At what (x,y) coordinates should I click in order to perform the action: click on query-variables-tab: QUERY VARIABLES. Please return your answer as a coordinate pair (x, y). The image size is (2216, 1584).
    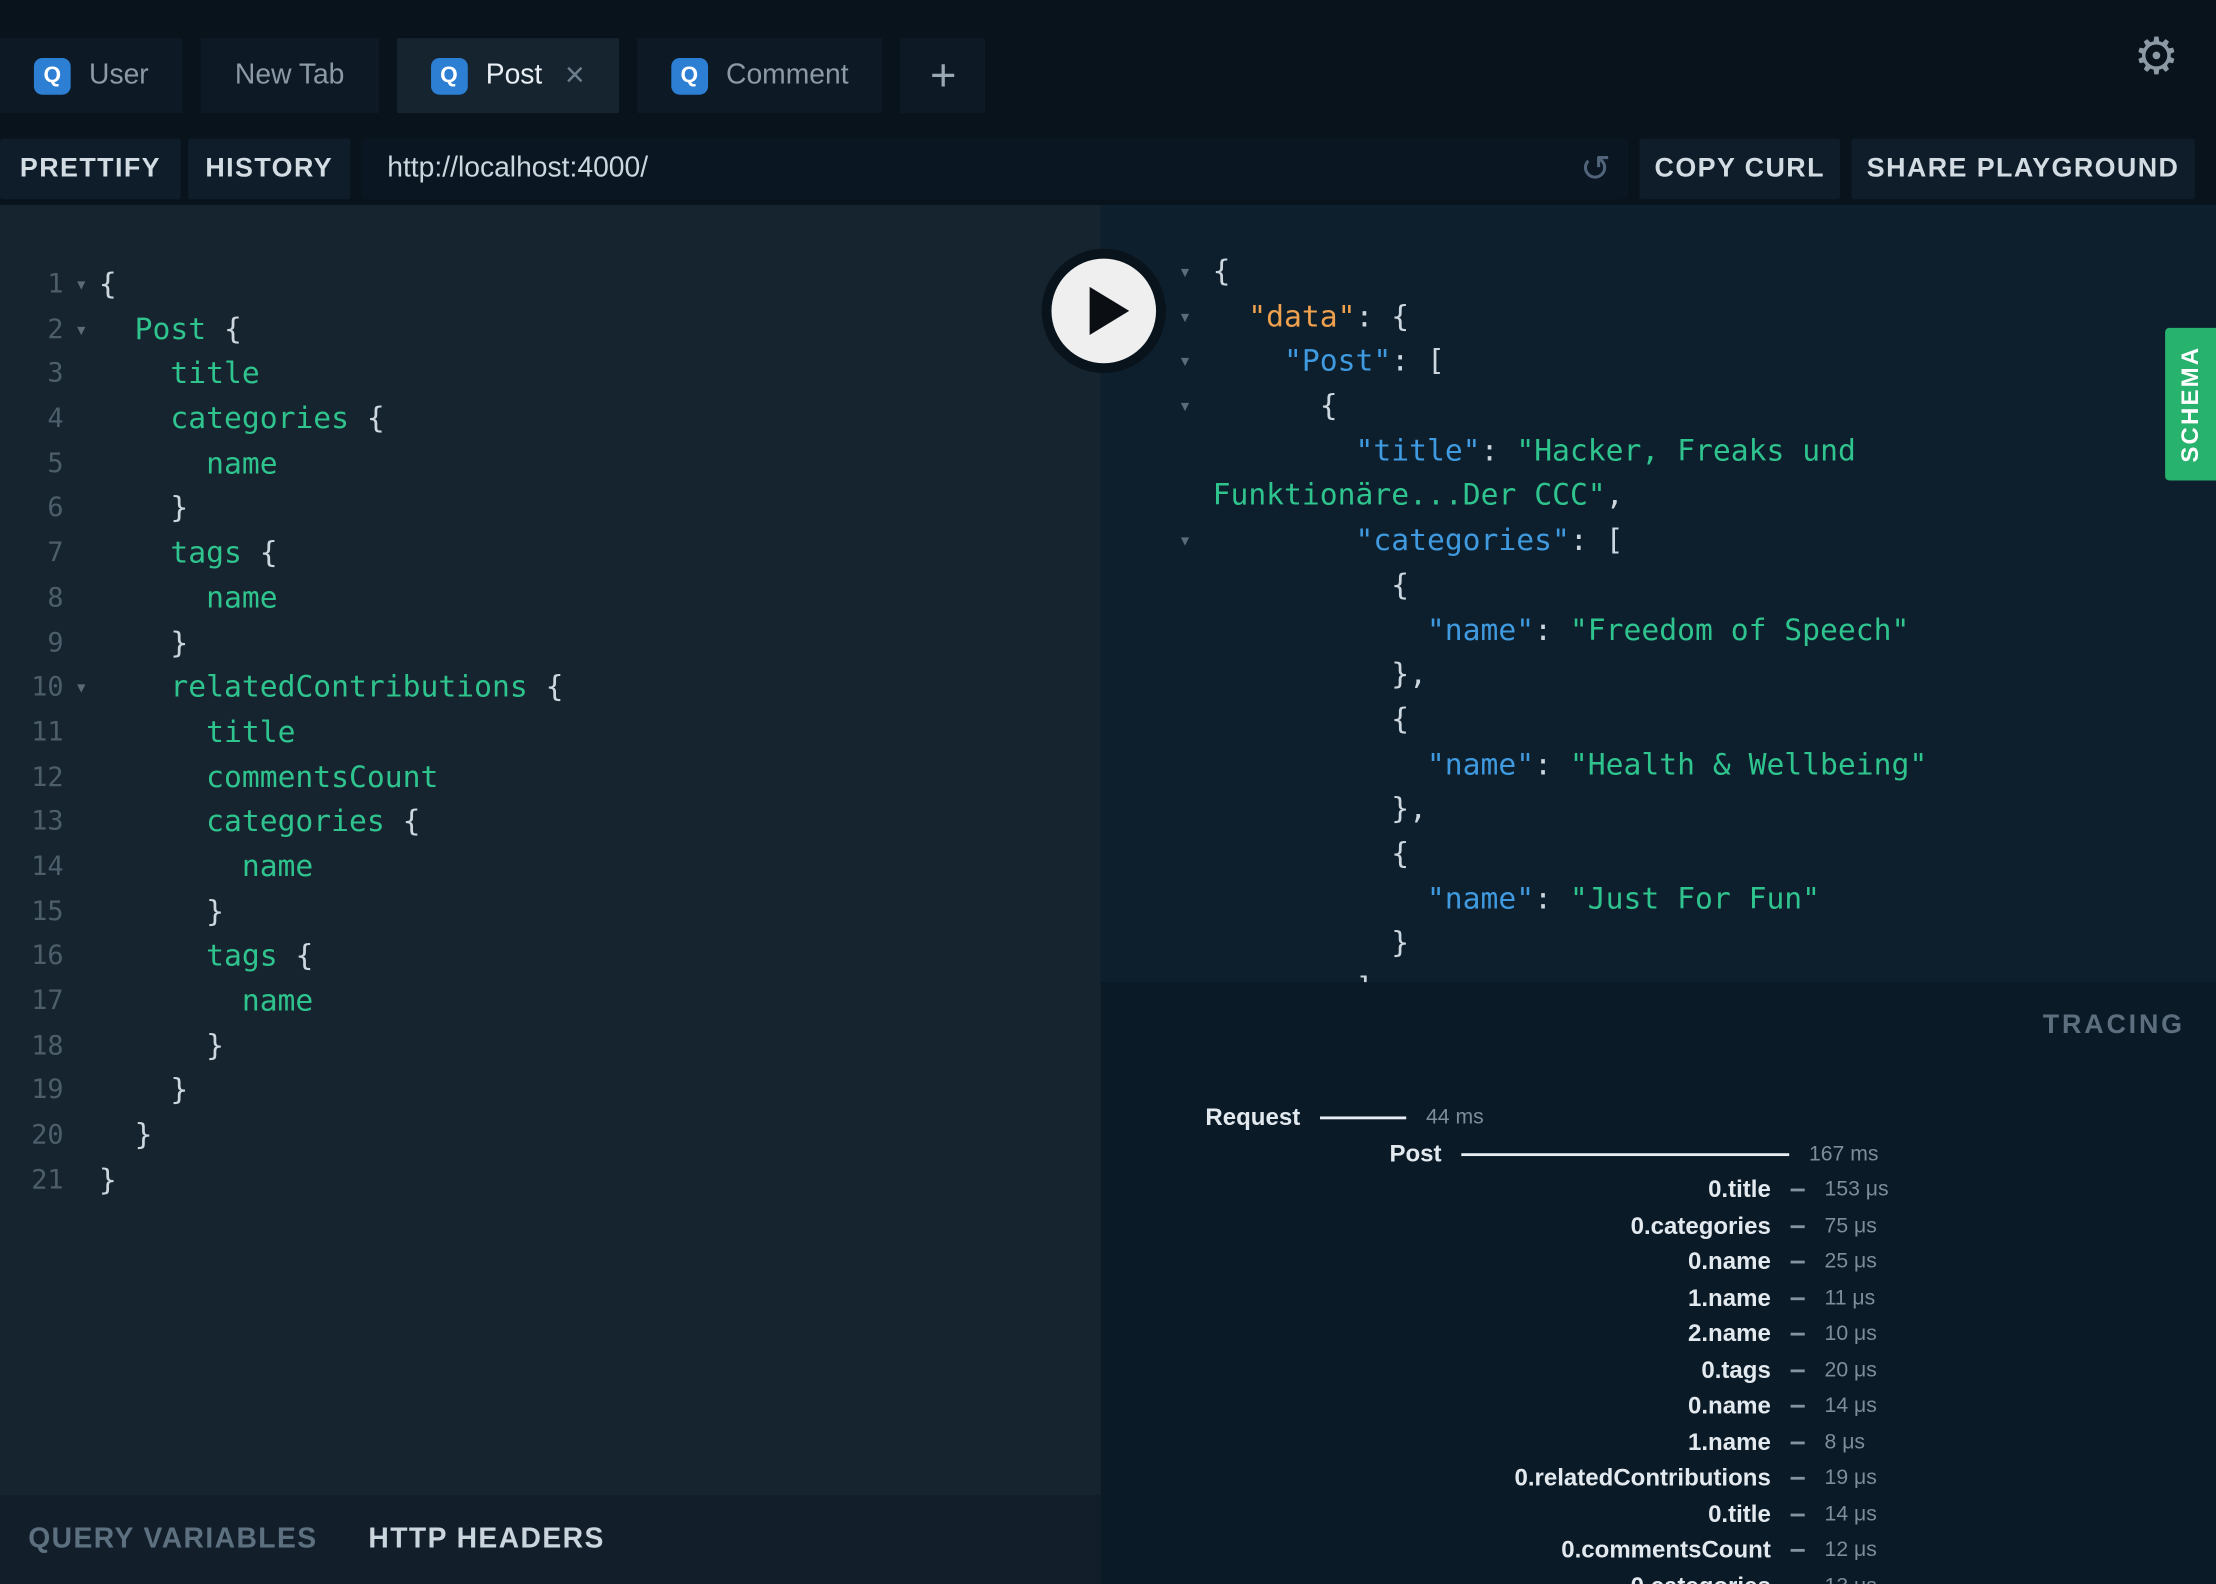
    Looking at the image, I should click on (172, 1539).